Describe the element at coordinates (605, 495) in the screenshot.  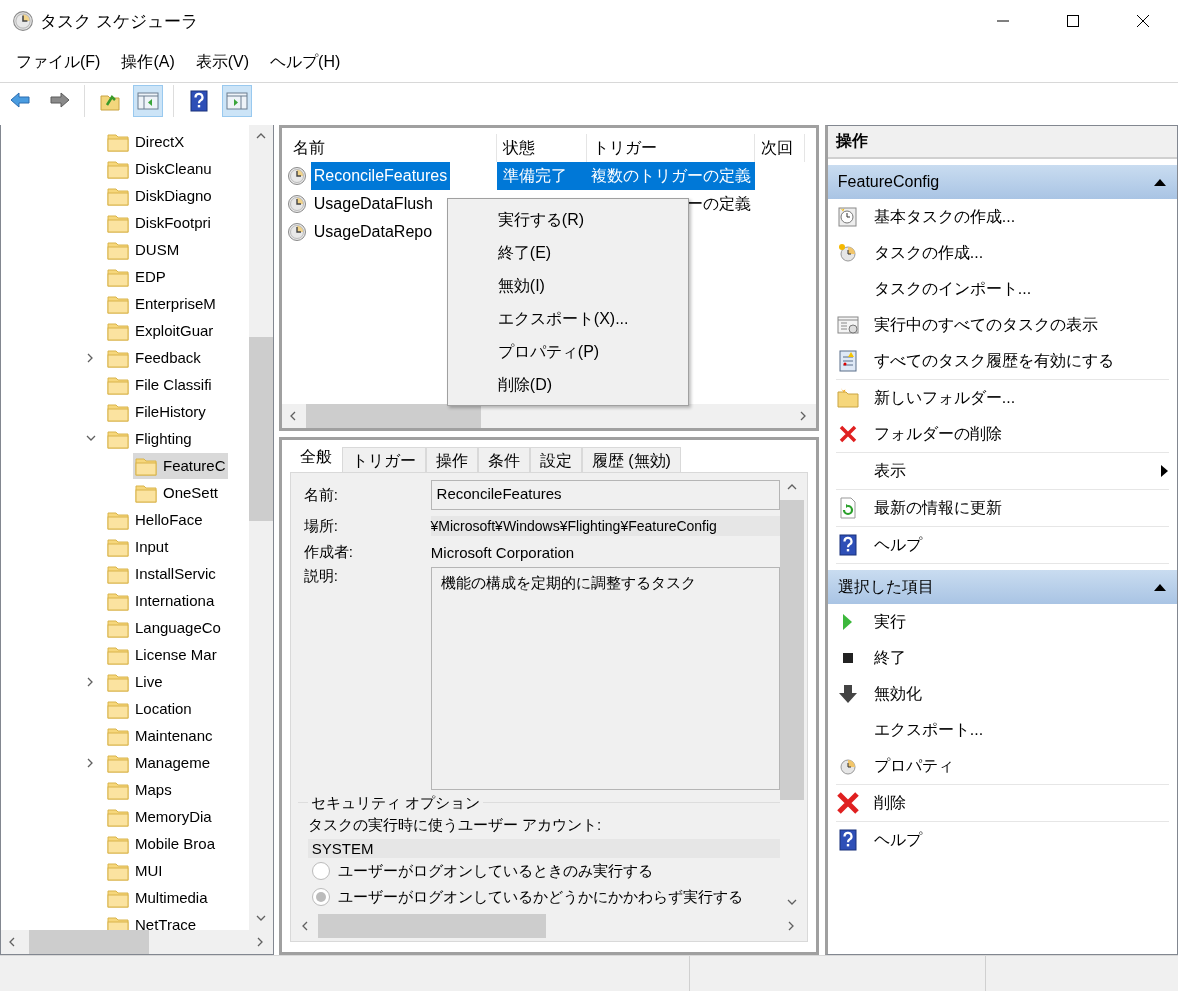
I see `name-field: ReconcileFeatures` at that location.